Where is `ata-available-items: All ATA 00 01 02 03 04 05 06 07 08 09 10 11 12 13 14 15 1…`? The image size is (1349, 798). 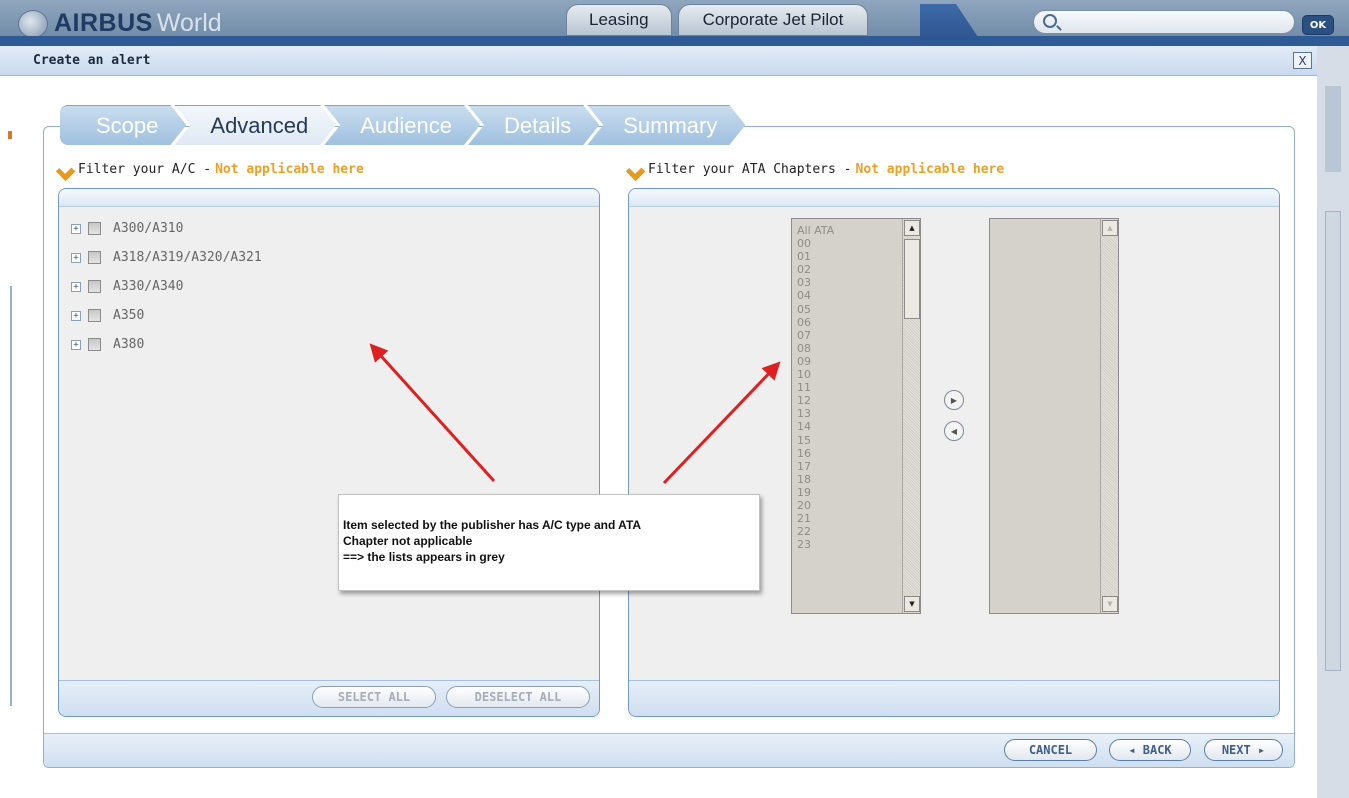 ata-available-items: All ATA 00 01 02 03 04 05 06 07 08 09 10 11 12 13 14 15 1… is located at coordinates (815, 387).